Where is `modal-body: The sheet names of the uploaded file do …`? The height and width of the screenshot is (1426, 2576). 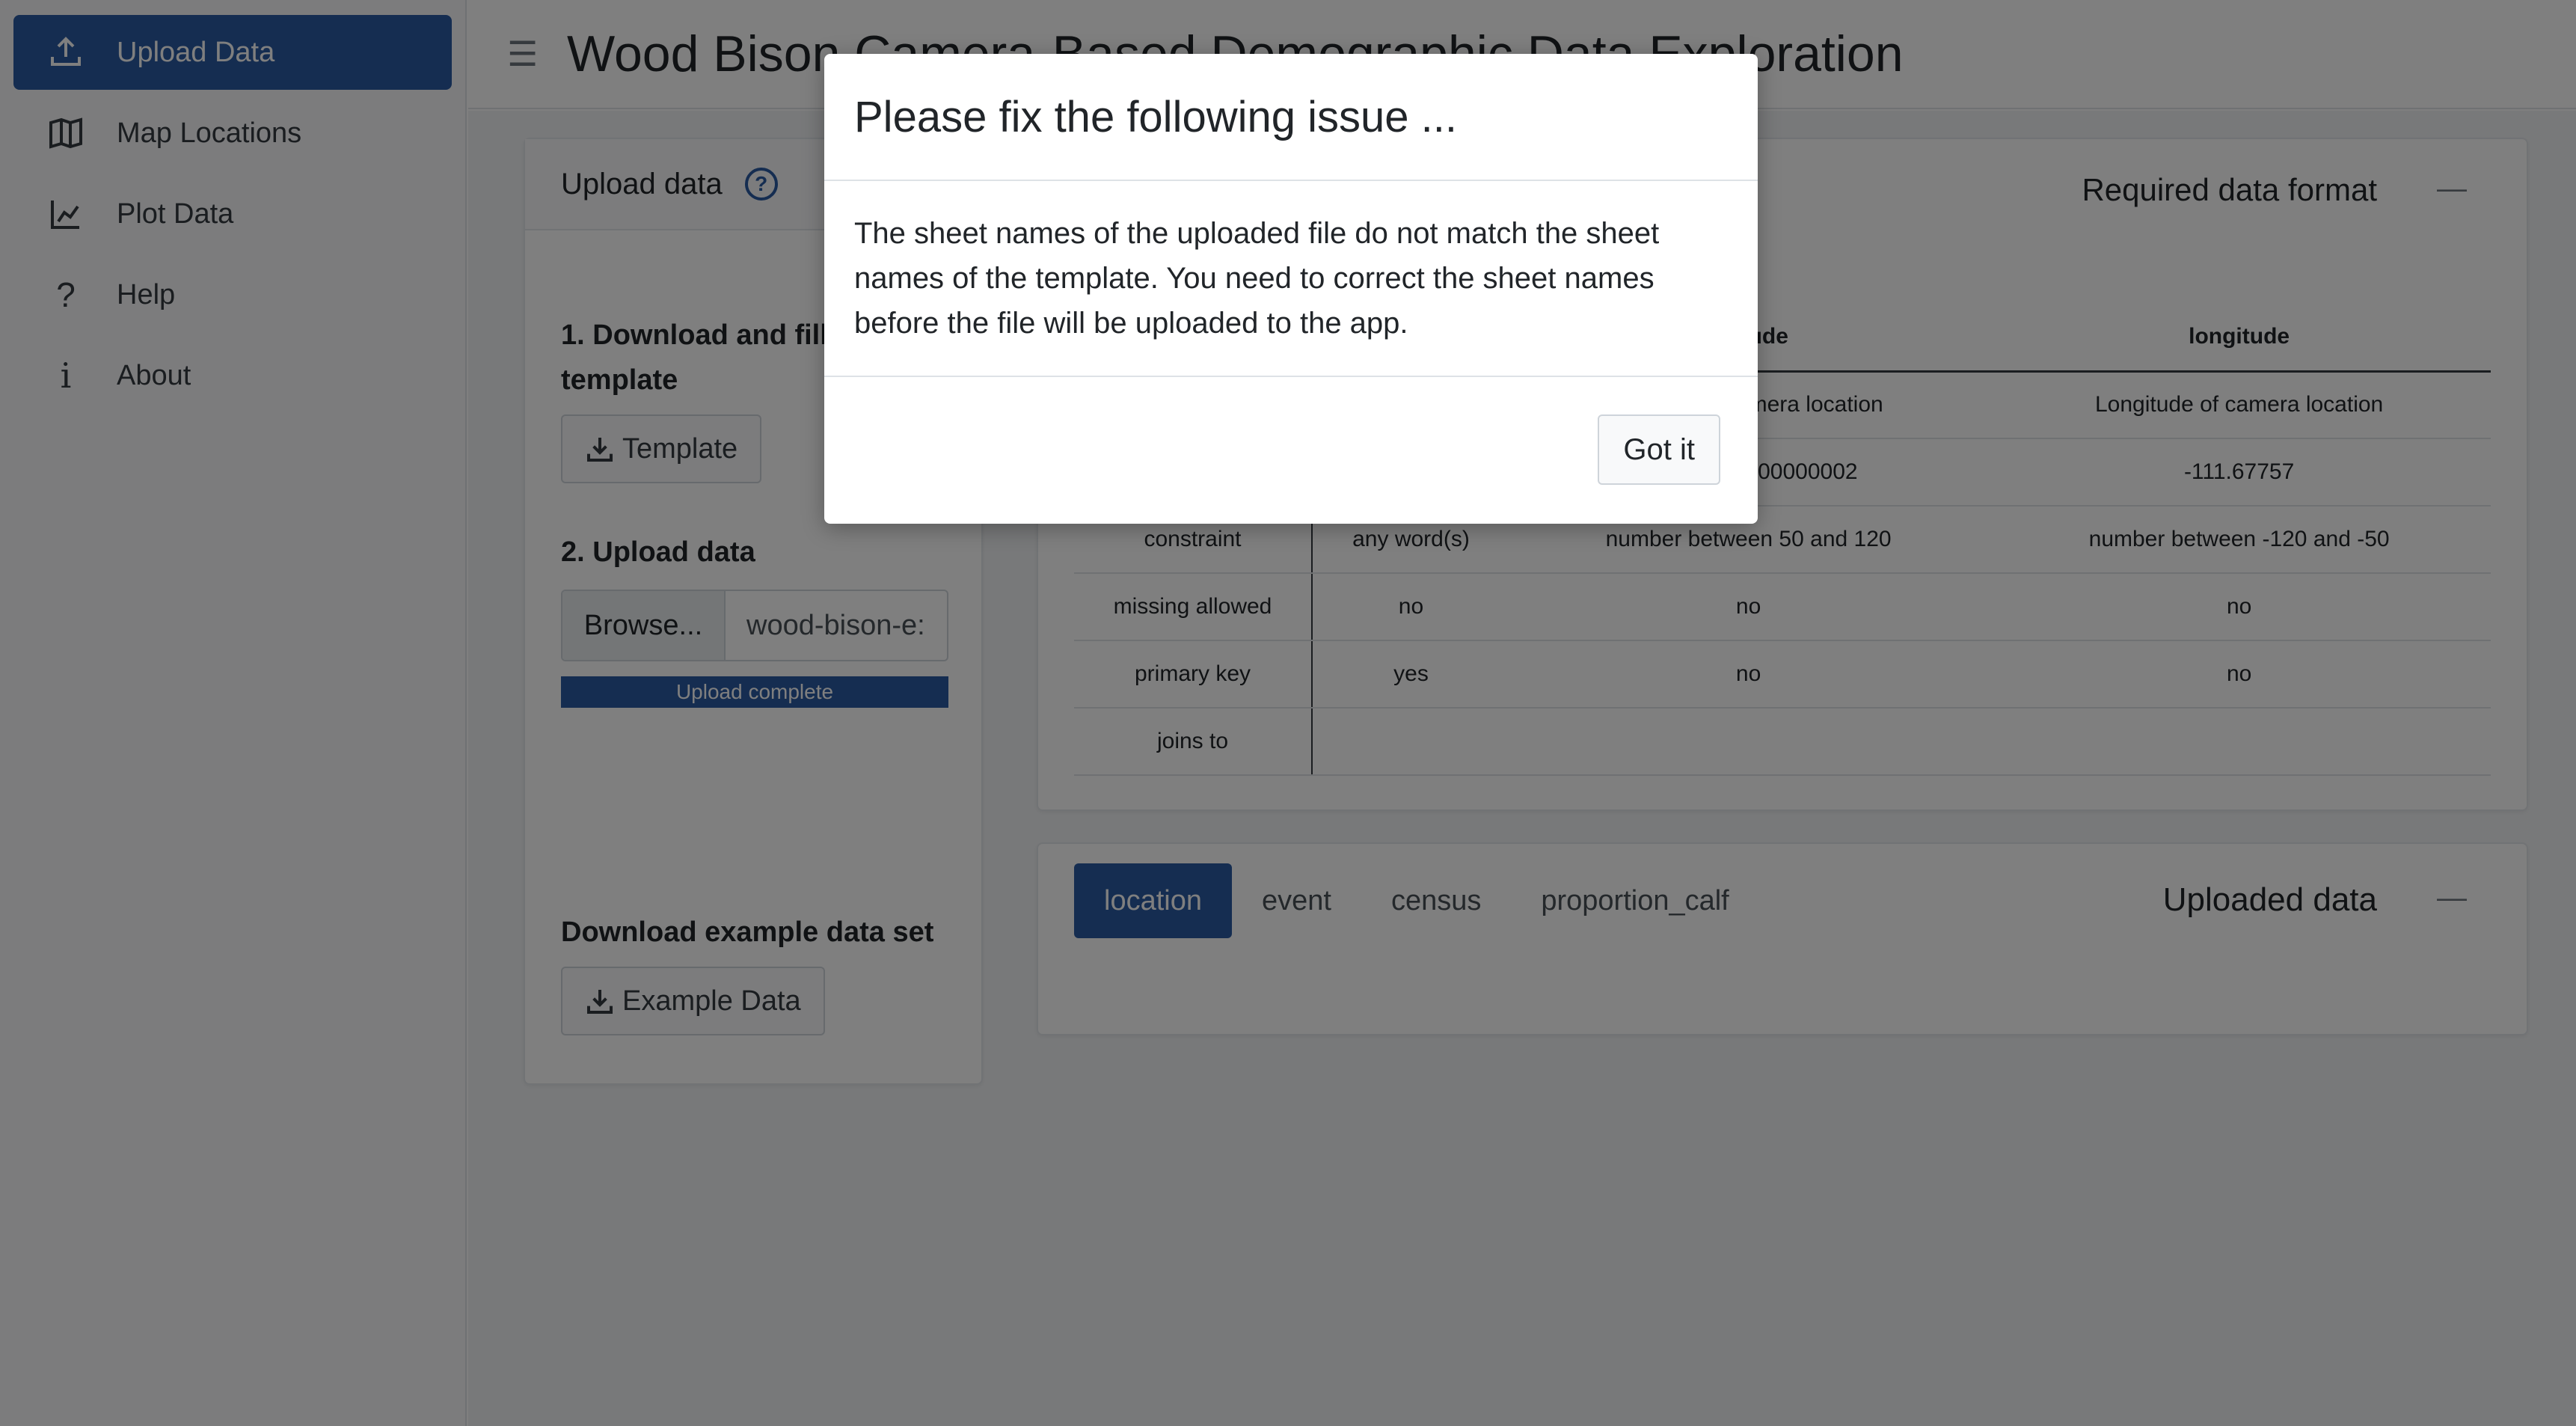 modal-body: The sheet names of the uploaded file do … is located at coordinates (1291, 279).